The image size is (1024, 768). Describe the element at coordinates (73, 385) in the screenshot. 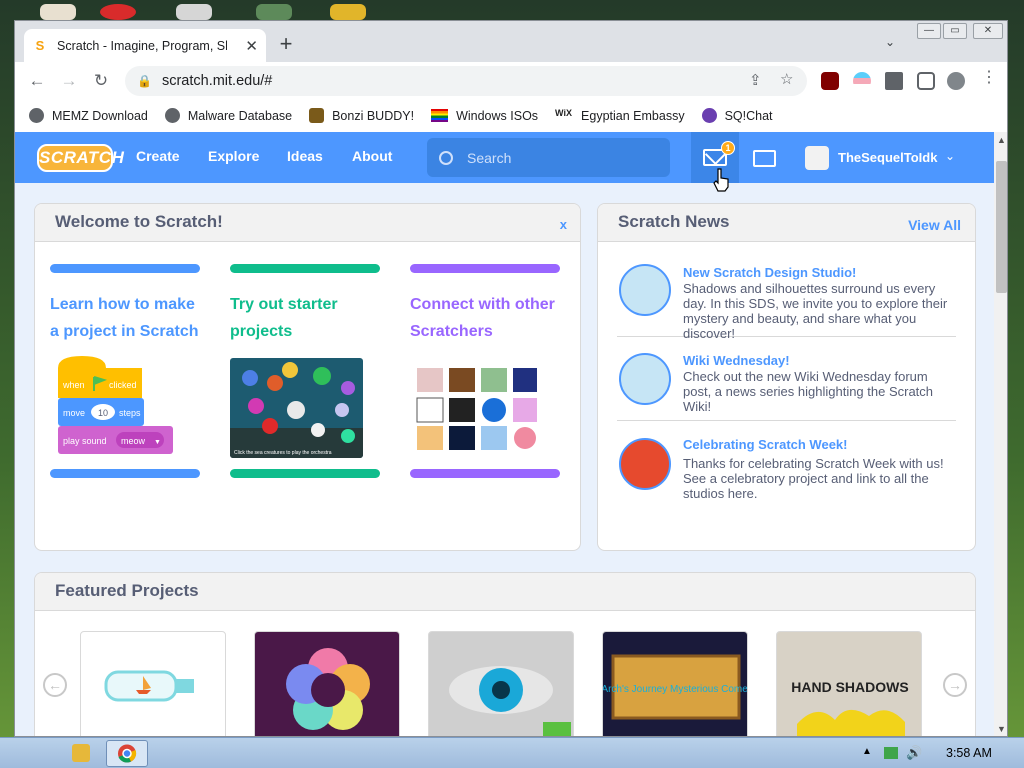

I see `when-block-text: when` at that location.